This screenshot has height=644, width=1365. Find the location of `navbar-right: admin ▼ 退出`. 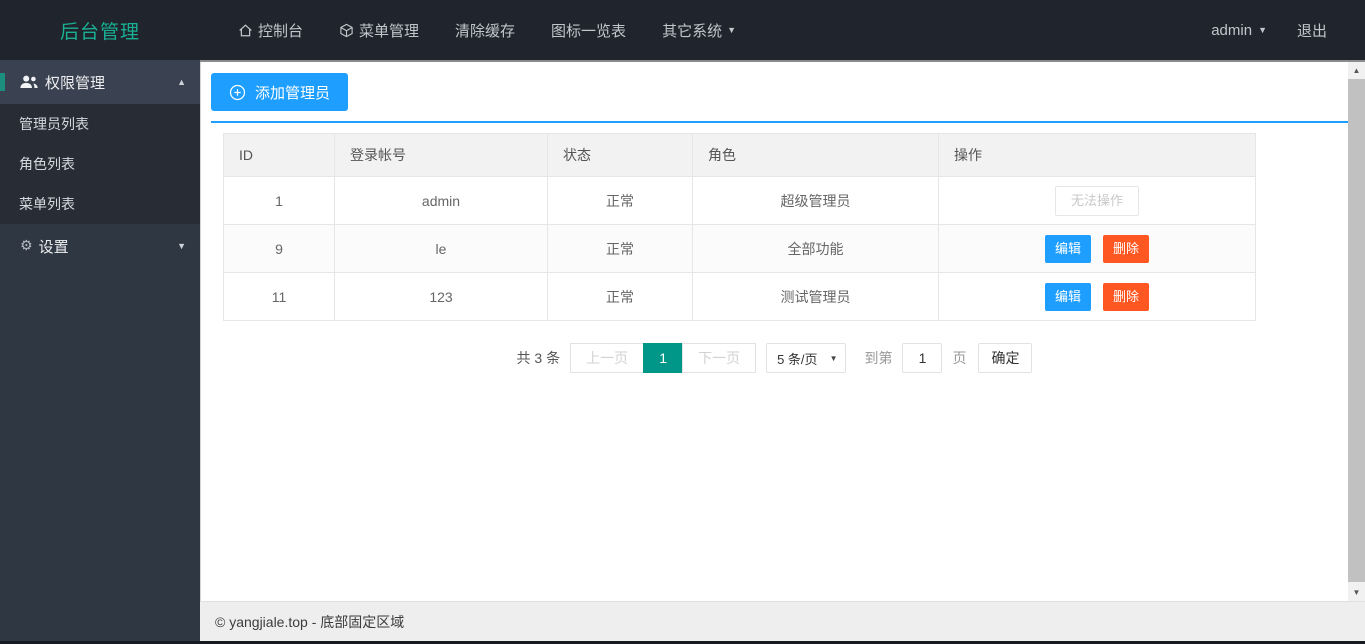

navbar-right: admin ▼ 退出 is located at coordinates (1288, 30).